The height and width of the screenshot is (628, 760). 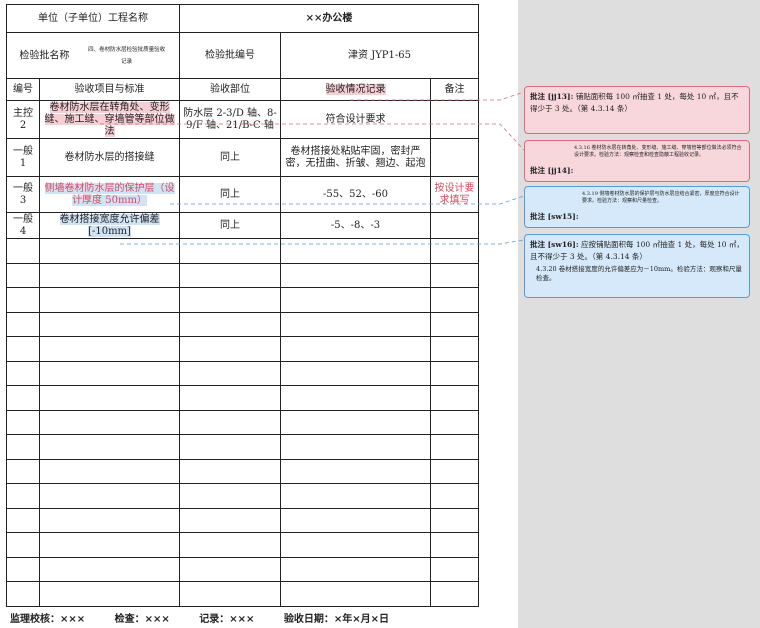 I want to click on col-record: 验收情况记录, so click(x=355, y=89).